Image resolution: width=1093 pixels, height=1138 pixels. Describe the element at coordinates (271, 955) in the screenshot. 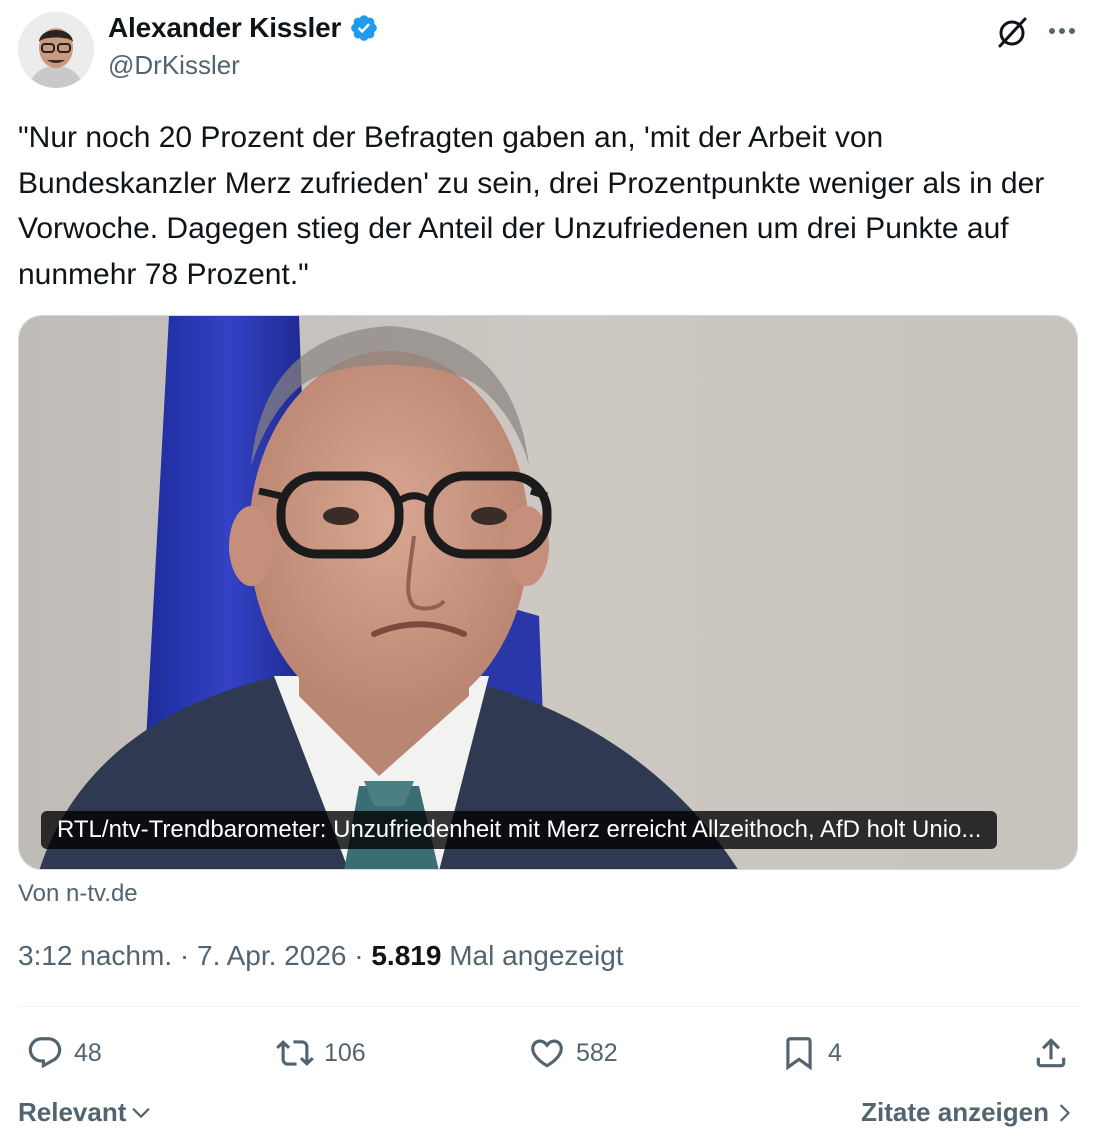

I see `tweet-date: 7. Apr. 2026` at that location.